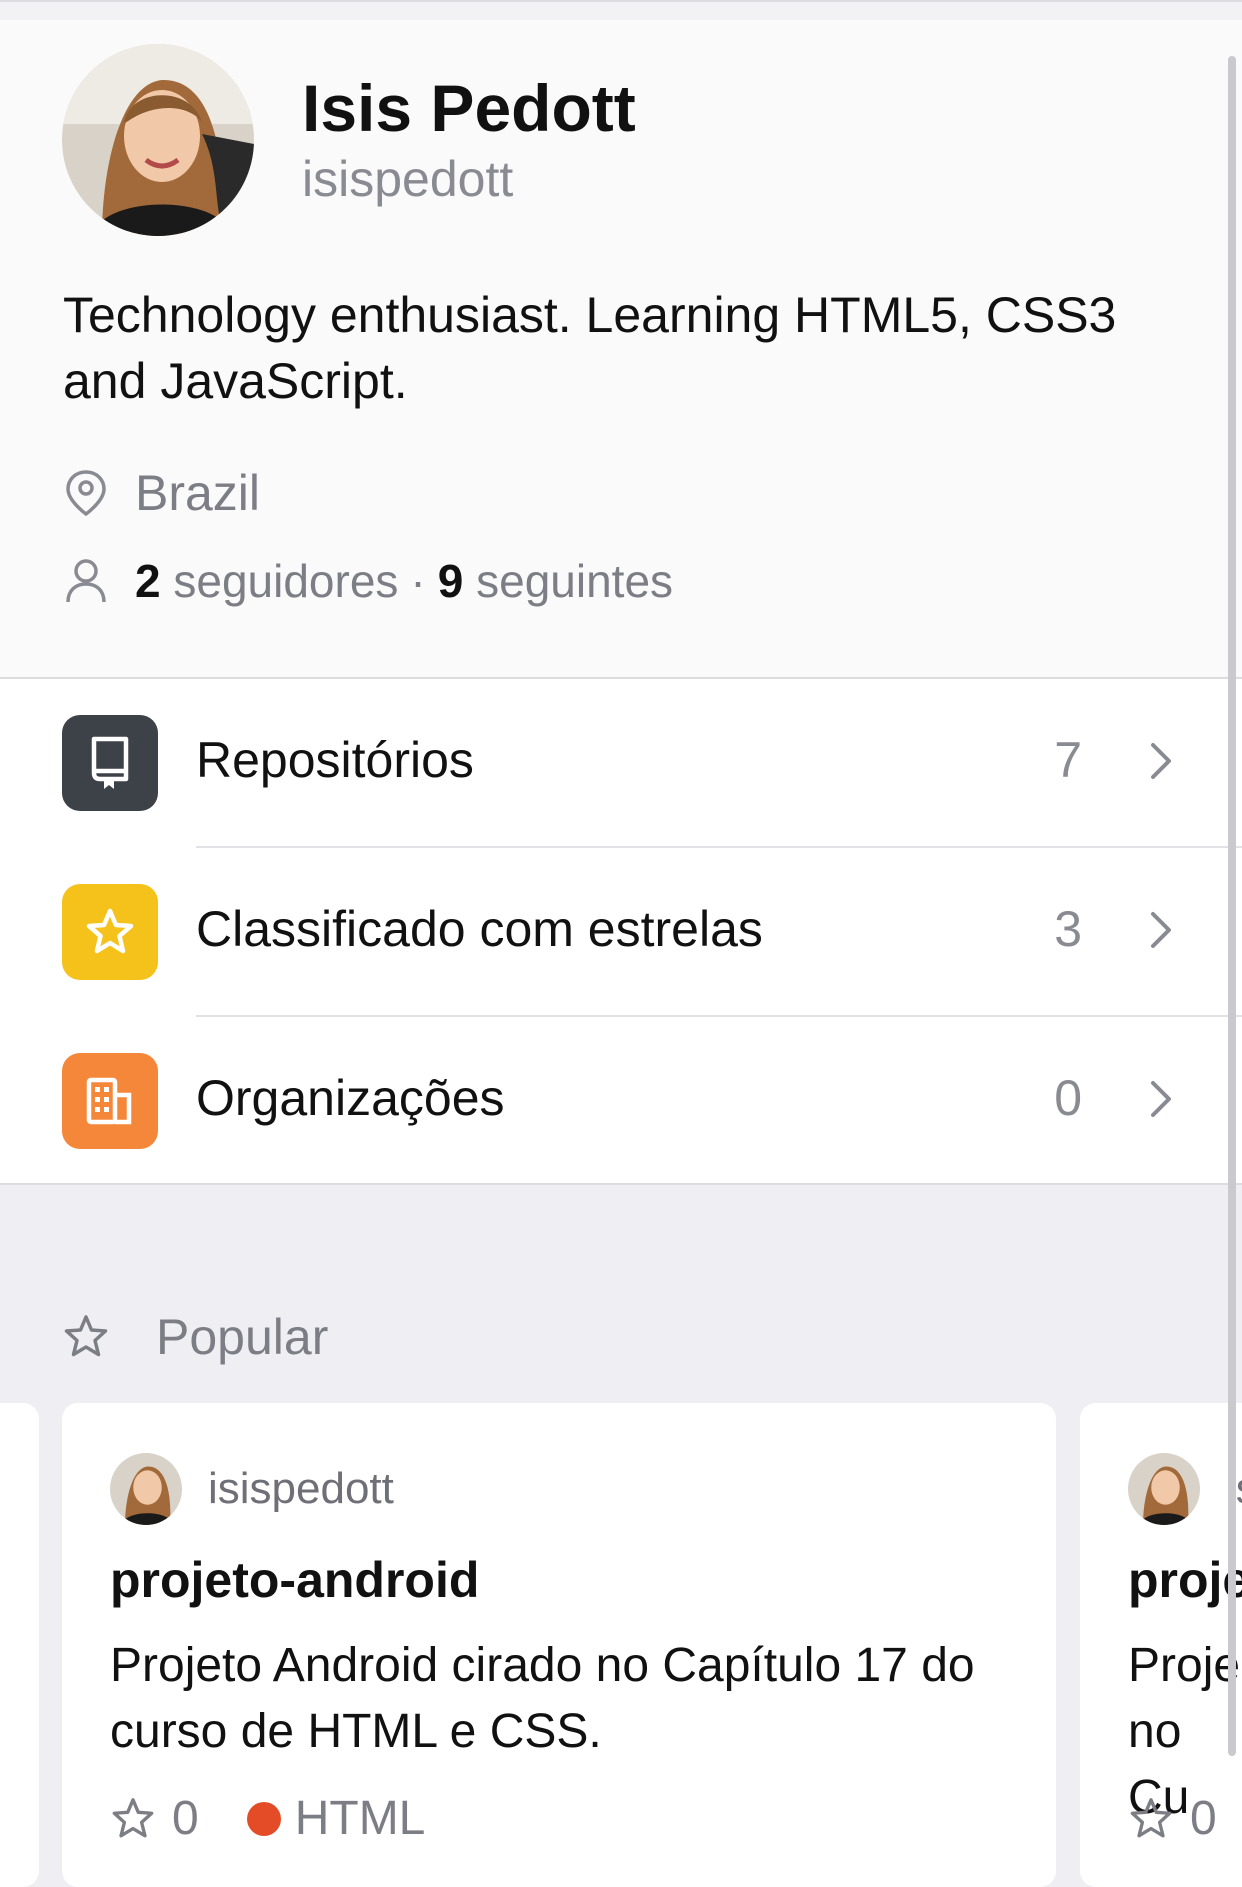 Image resolution: width=1242 pixels, height=1887 pixels. I want to click on repo-owner: is, so click(1185, 1489).